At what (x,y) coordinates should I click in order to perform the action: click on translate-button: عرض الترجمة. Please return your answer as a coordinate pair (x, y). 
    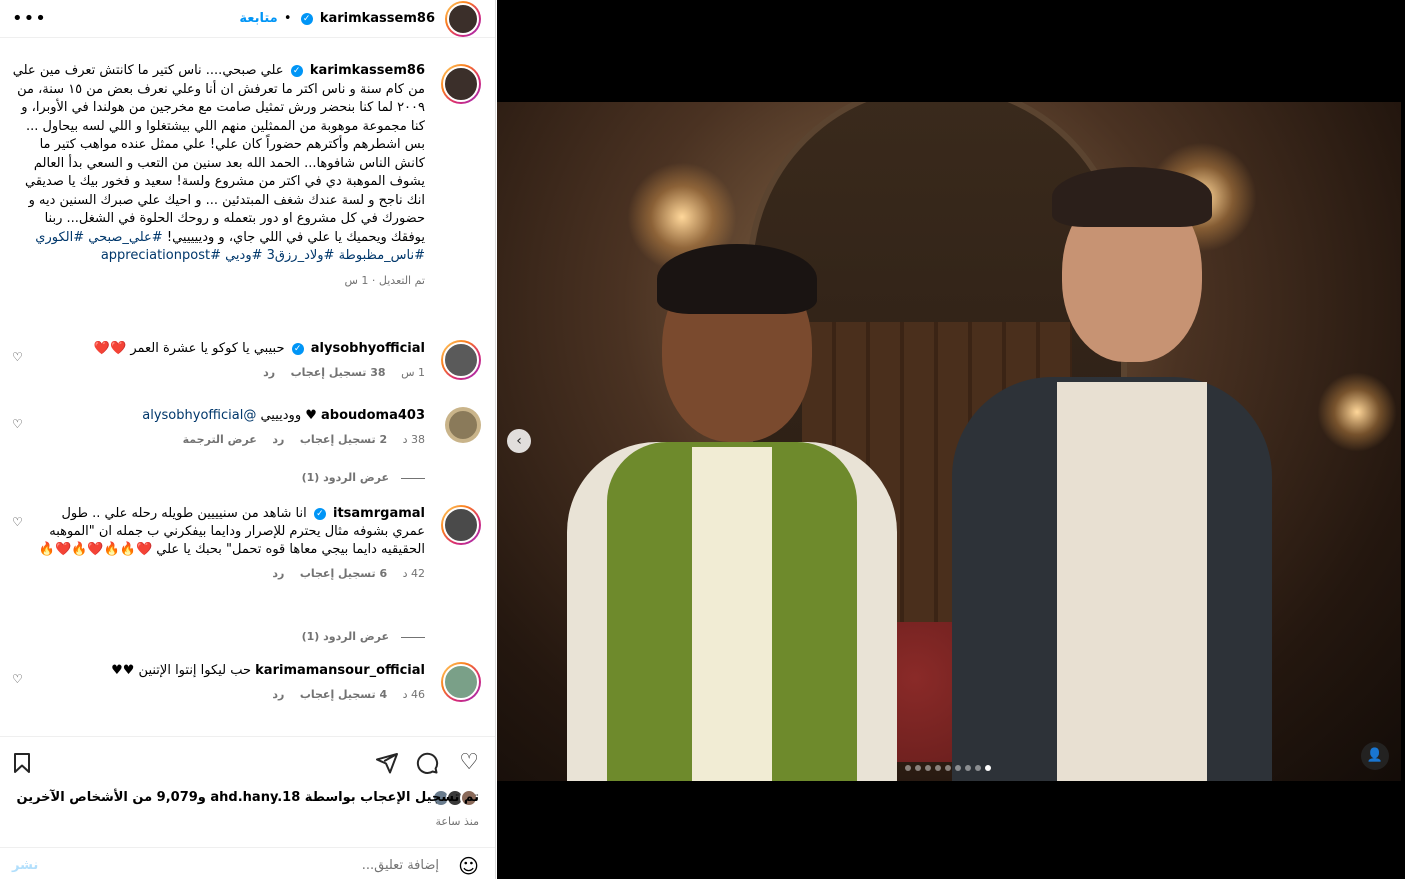
    Looking at the image, I should click on (220, 439).